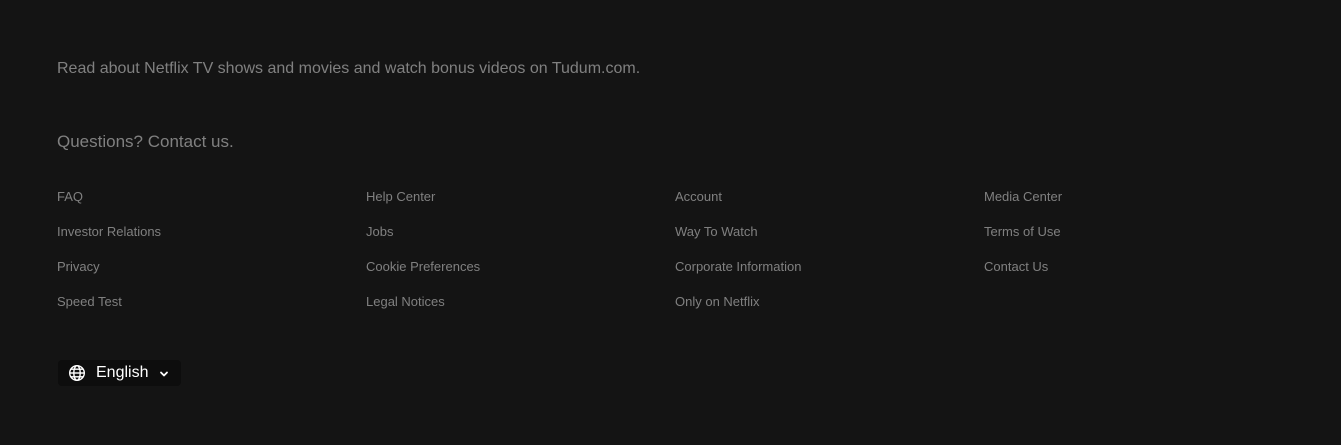 The image size is (1341, 445). Describe the element at coordinates (716, 232) in the screenshot. I see `footer-link-way-to-watch: Way To Watch` at that location.